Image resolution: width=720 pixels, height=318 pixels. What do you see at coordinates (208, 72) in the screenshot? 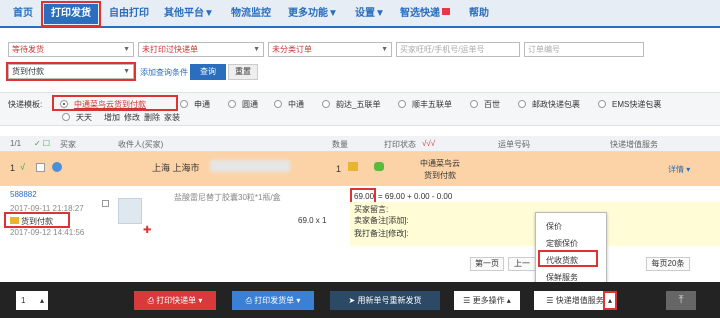
I see `query-button: 查询` at bounding box center [208, 72].